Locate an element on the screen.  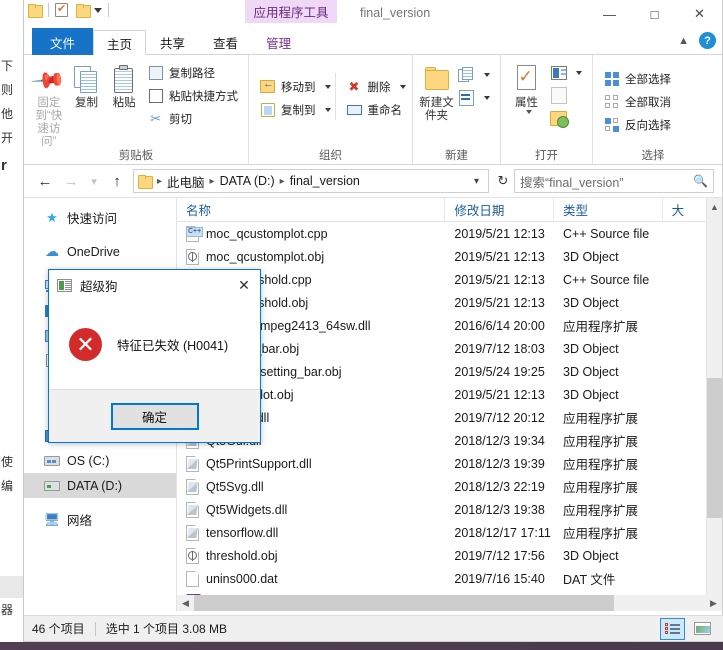
breadcrumb-item-1: DATA (D:) is located at coordinates (247, 181).